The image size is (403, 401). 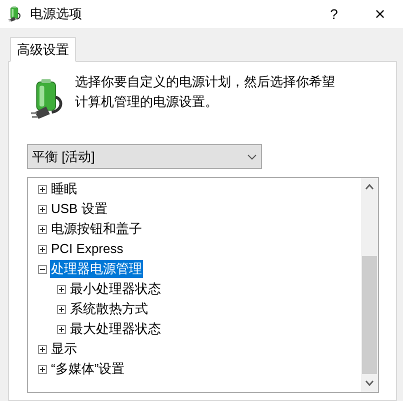 I want to click on window-title: 电源选项, so click(x=56, y=14).